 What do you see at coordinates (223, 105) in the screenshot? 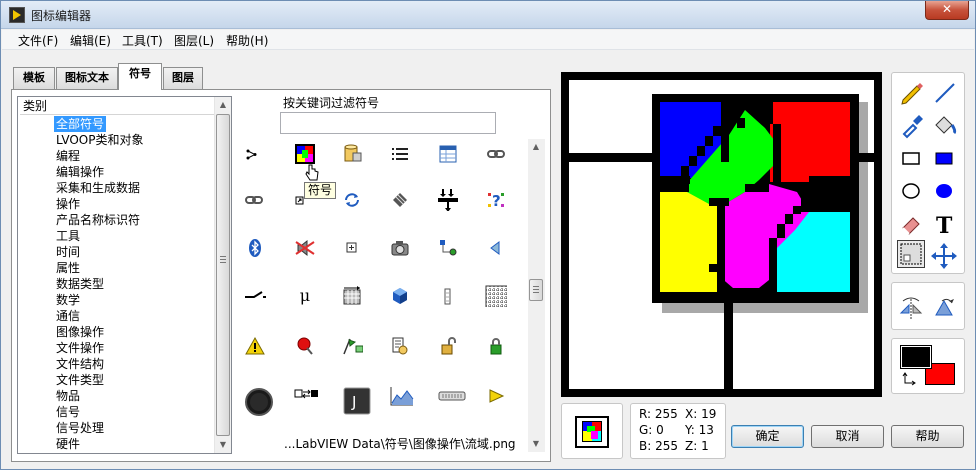
I see `scroll-up-icon: ▲` at bounding box center [223, 105].